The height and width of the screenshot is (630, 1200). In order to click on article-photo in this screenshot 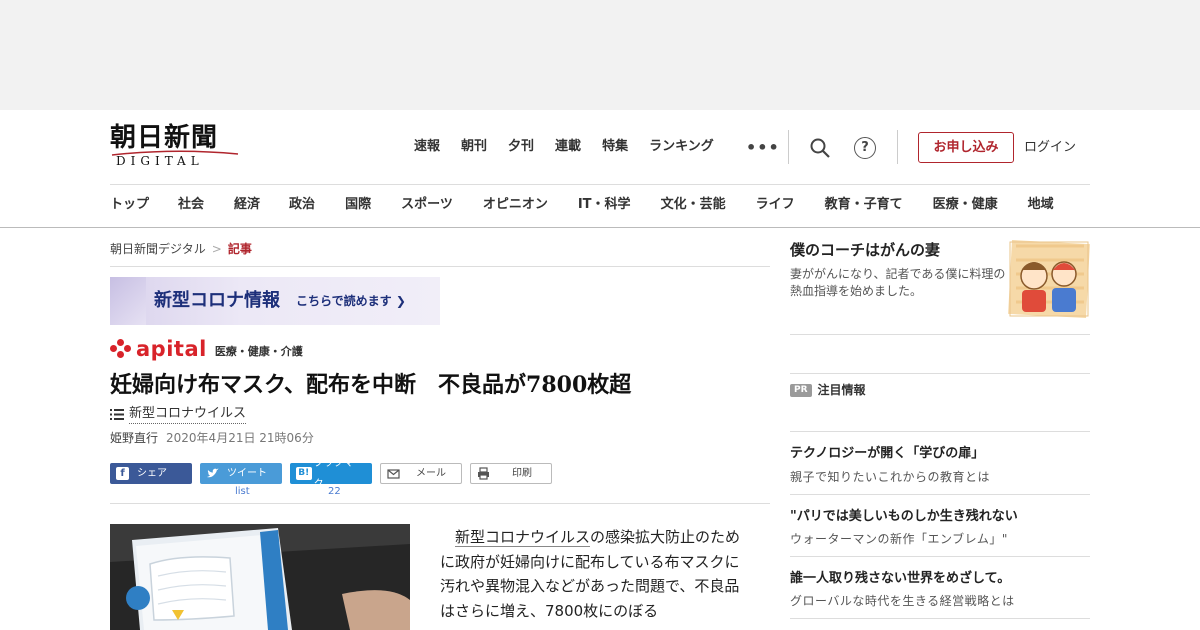, I will do `click(260, 577)`.